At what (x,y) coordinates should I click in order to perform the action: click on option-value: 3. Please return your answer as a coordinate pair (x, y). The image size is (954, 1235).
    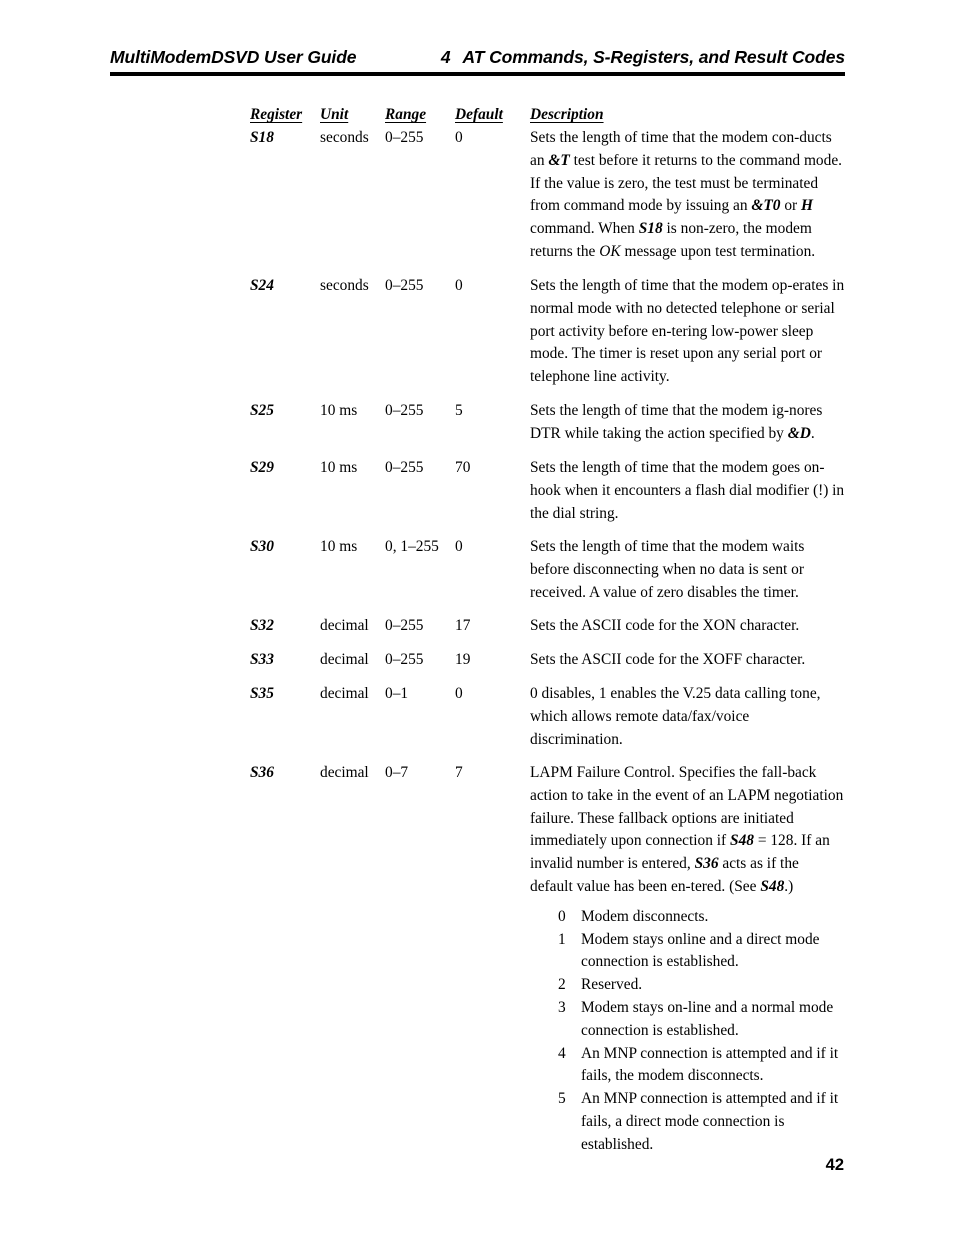
    Looking at the image, I should click on (562, 1007).